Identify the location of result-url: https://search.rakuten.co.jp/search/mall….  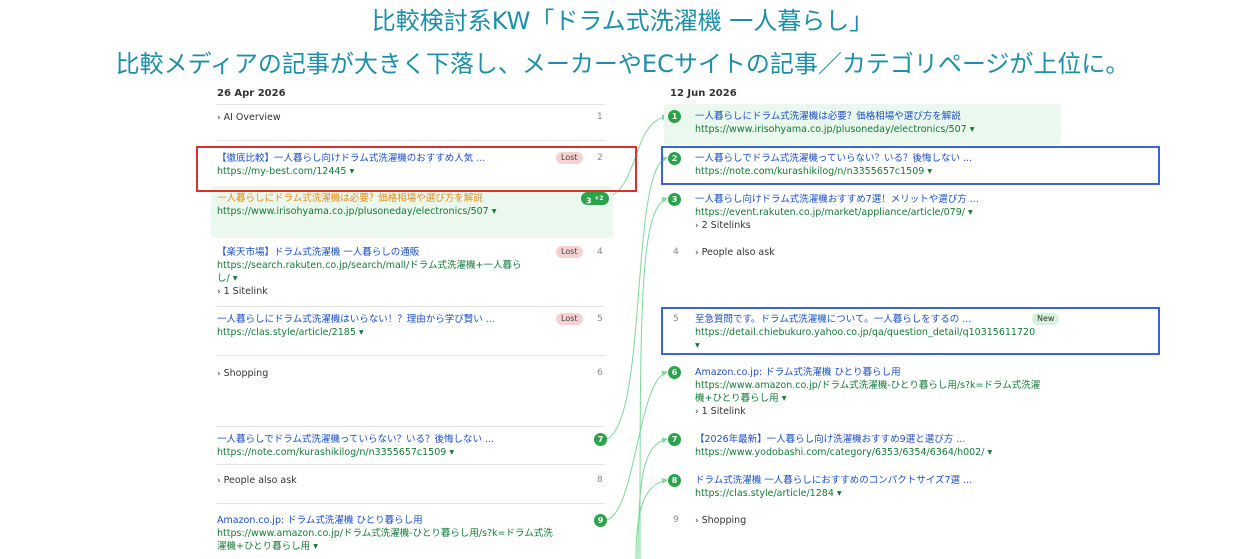
(412, 265).